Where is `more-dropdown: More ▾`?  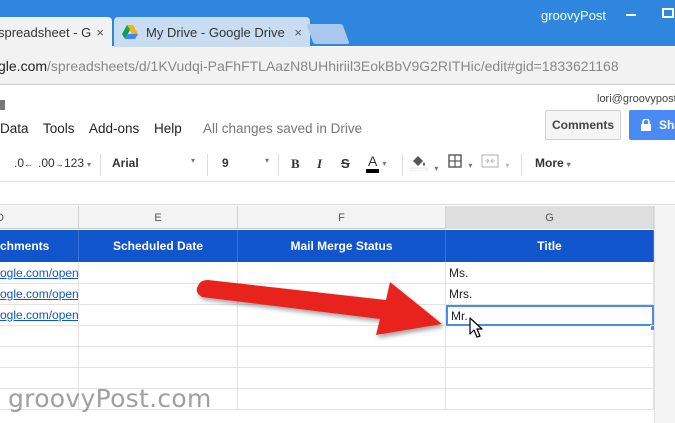 more-dropdown: More ▾ is located at coordinates (553, 163).